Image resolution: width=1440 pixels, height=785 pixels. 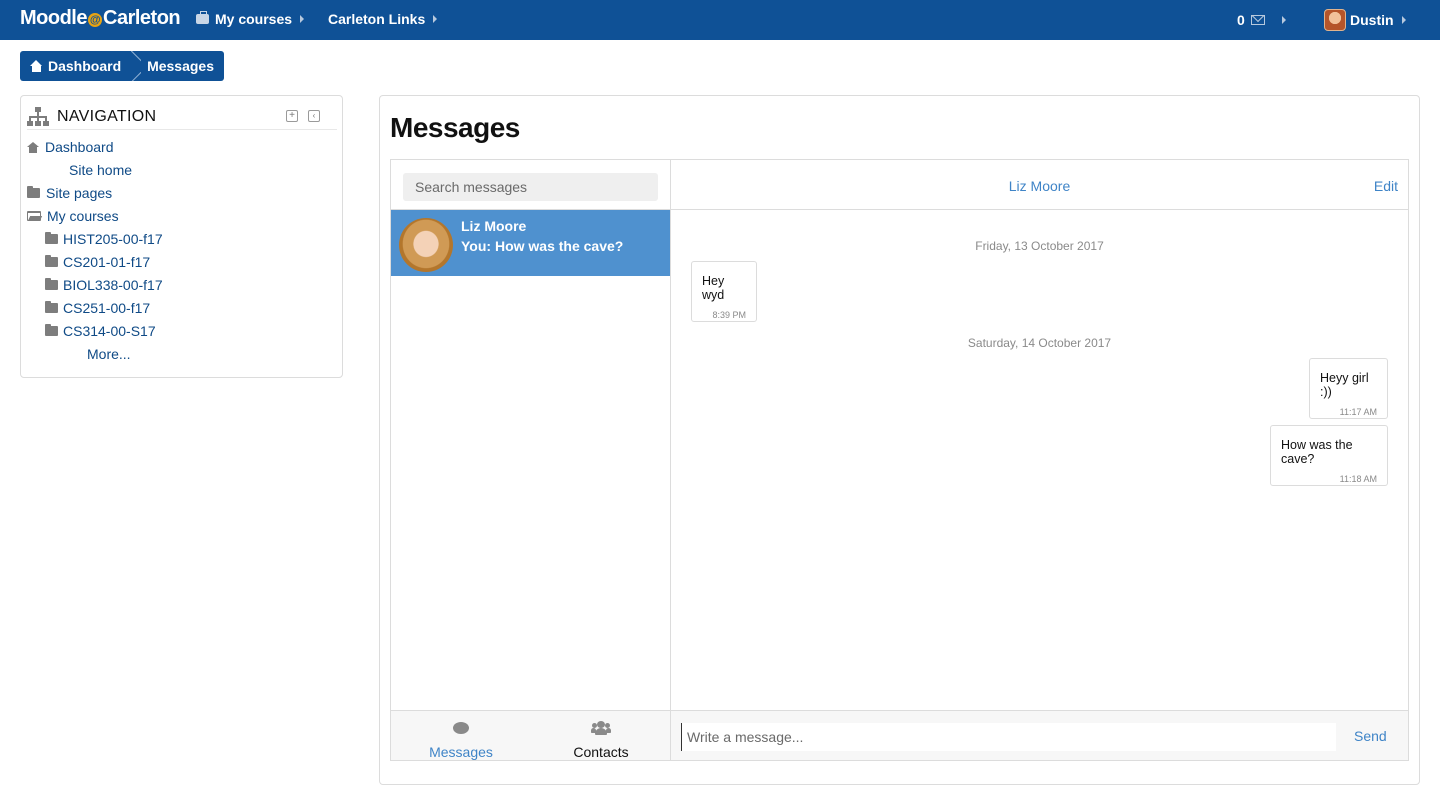 I want to click on carleton-links-label: Carleton Links, so click(x=377, y=19).